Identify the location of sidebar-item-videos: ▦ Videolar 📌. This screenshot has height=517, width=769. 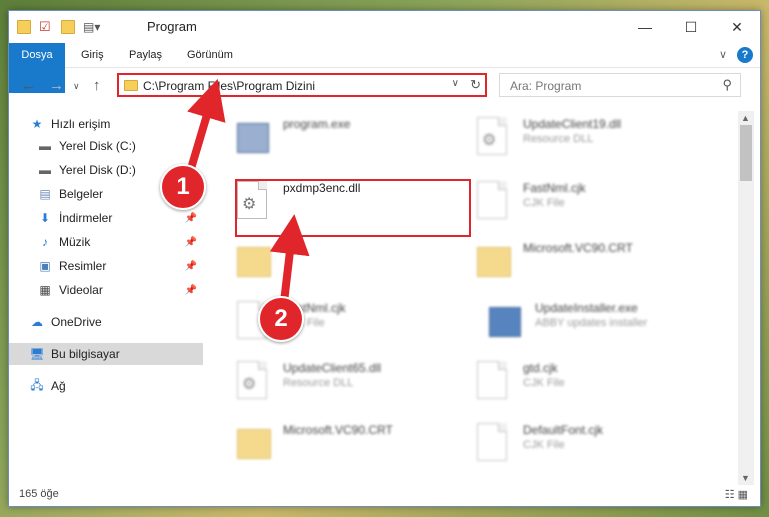
(120, 290).